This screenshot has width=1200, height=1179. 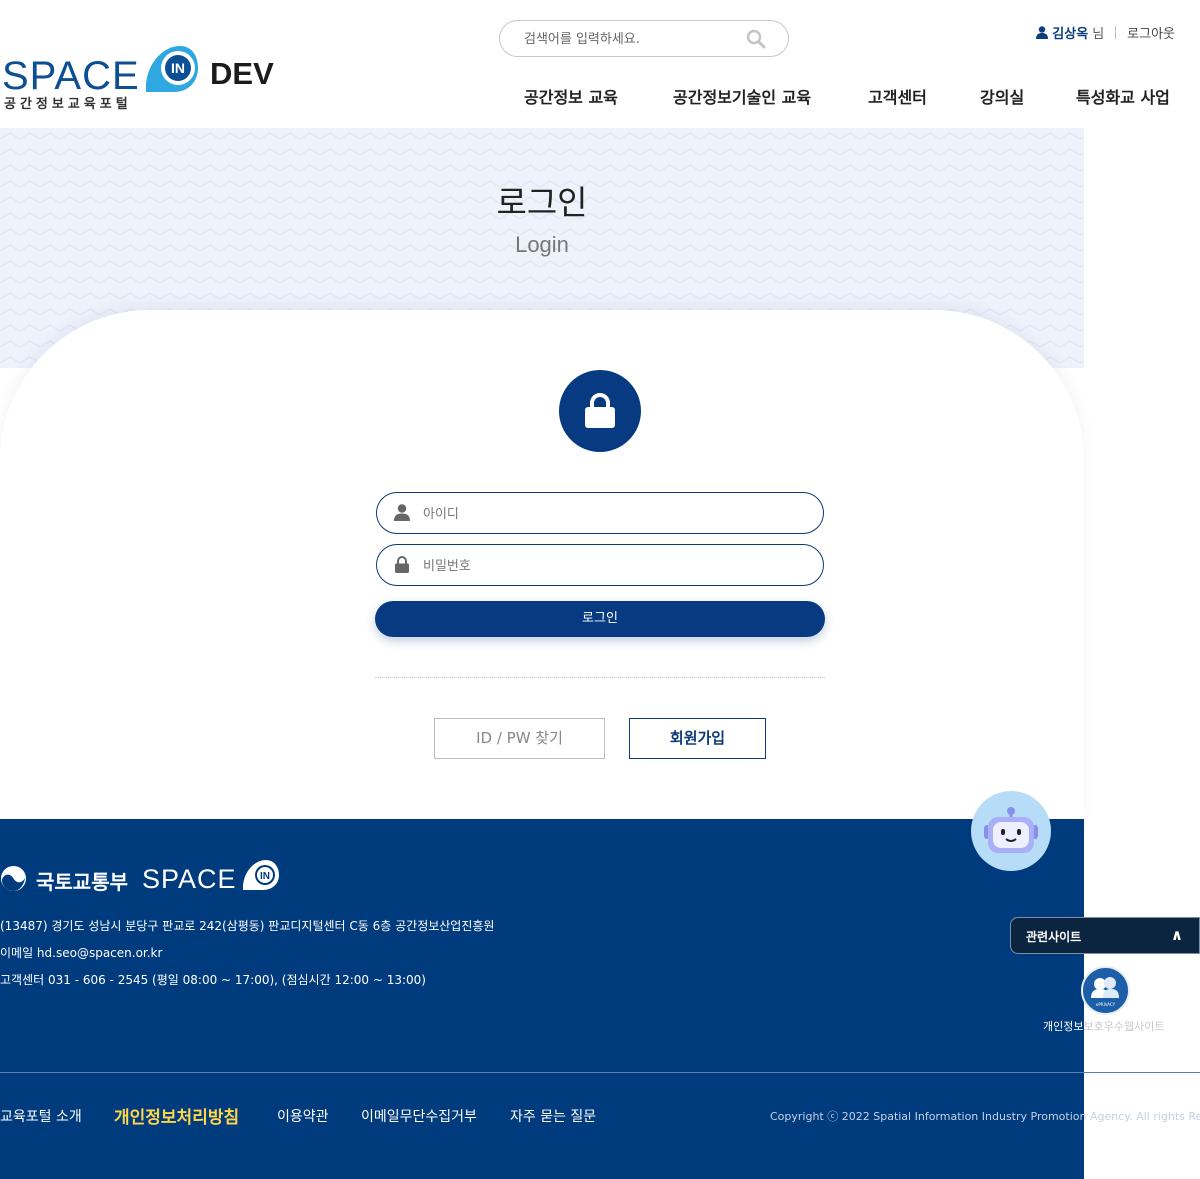 I want to click on footer-email: 이메일 hd.seo@spacen.or.kr, so click(x=81, y=953).